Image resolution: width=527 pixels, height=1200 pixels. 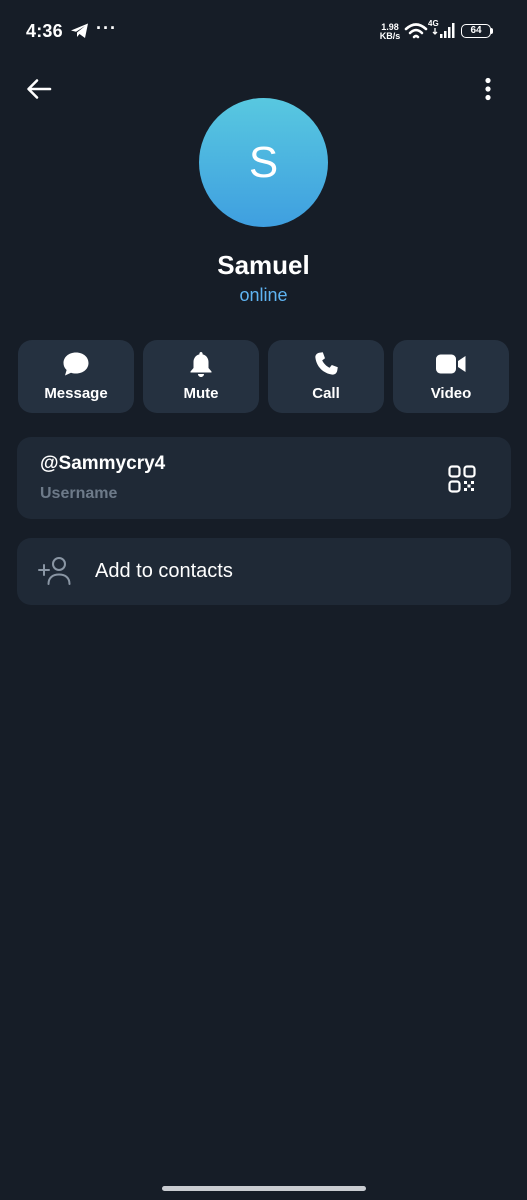 I want to click on more-vertical-icon, so click(x=488, y=89).